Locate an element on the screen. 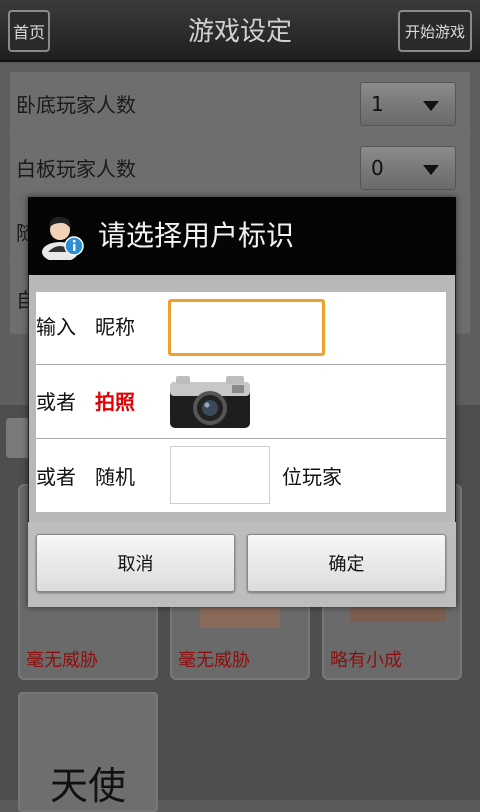  players-suffix: 位玩家 is located at coordinates (312, 477).